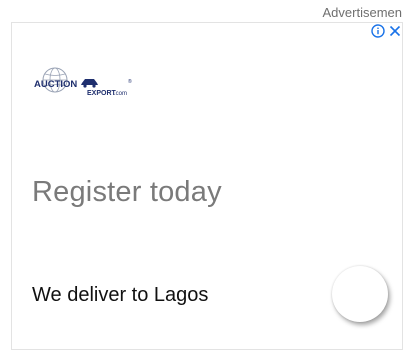  I want to click on close-icon, so click(395, 31).